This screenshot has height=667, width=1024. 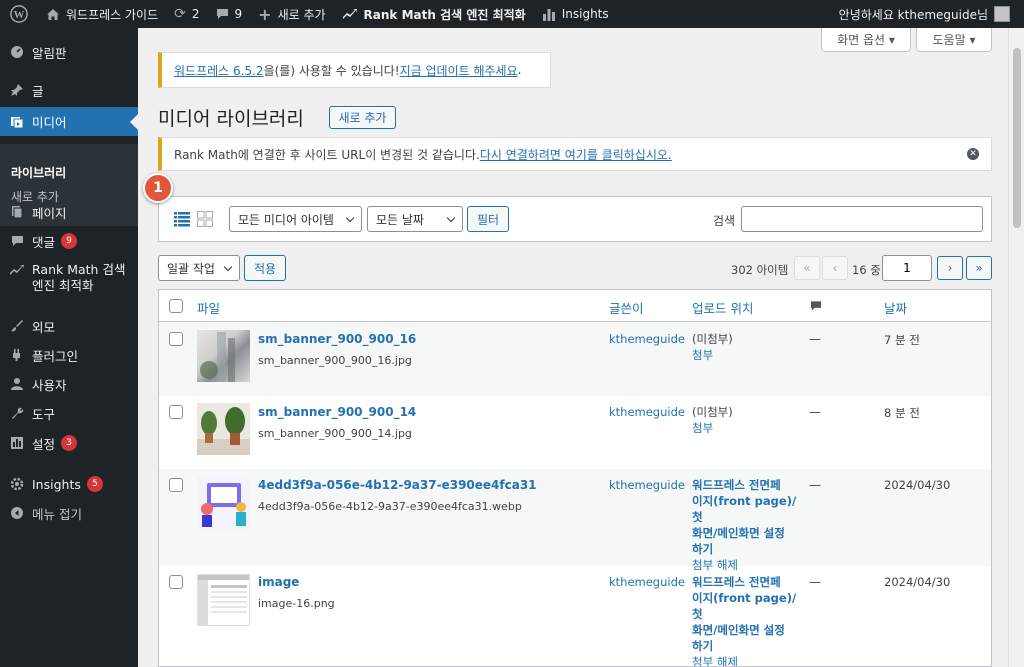 What do you see at coordinates (1016, 347) in the screenshot?
I see `page-scrollbar` at bounding box center [1016, 347].